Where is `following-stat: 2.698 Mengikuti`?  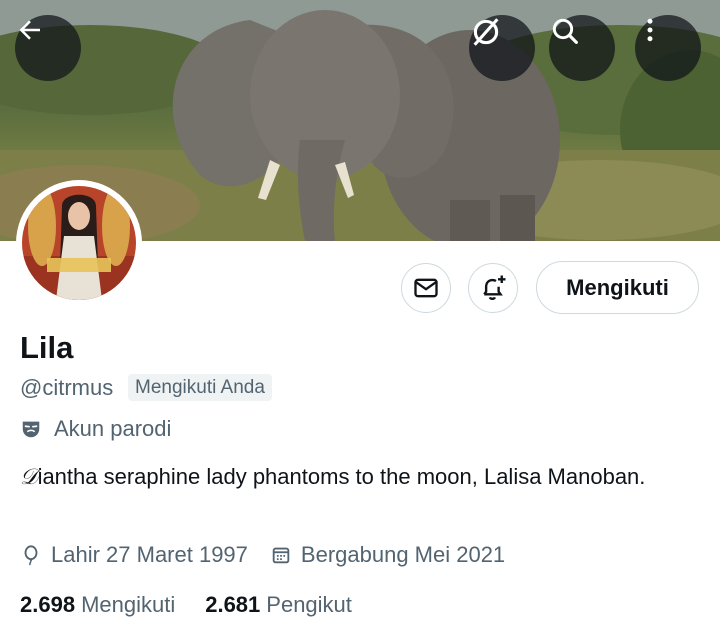
following-stat: 2.698 Mengikuti is located at coordinates (97, 605).